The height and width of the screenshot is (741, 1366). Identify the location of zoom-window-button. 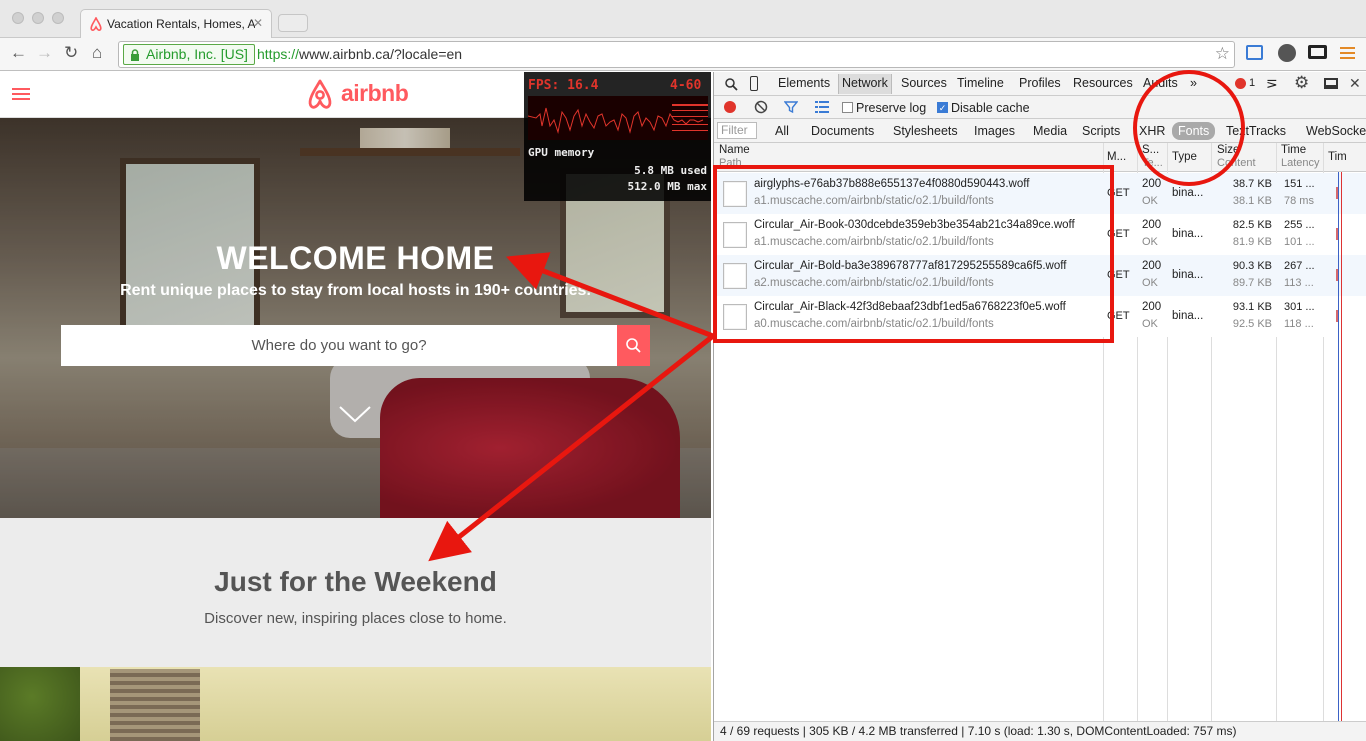
(58, 18).